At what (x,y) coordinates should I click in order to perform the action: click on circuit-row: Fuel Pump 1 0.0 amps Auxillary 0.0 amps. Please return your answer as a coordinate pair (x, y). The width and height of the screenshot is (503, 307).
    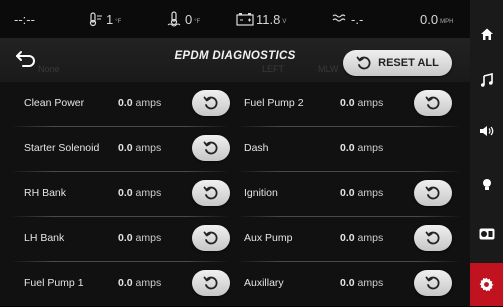
    Looking at the image, I should click on (235, 284).